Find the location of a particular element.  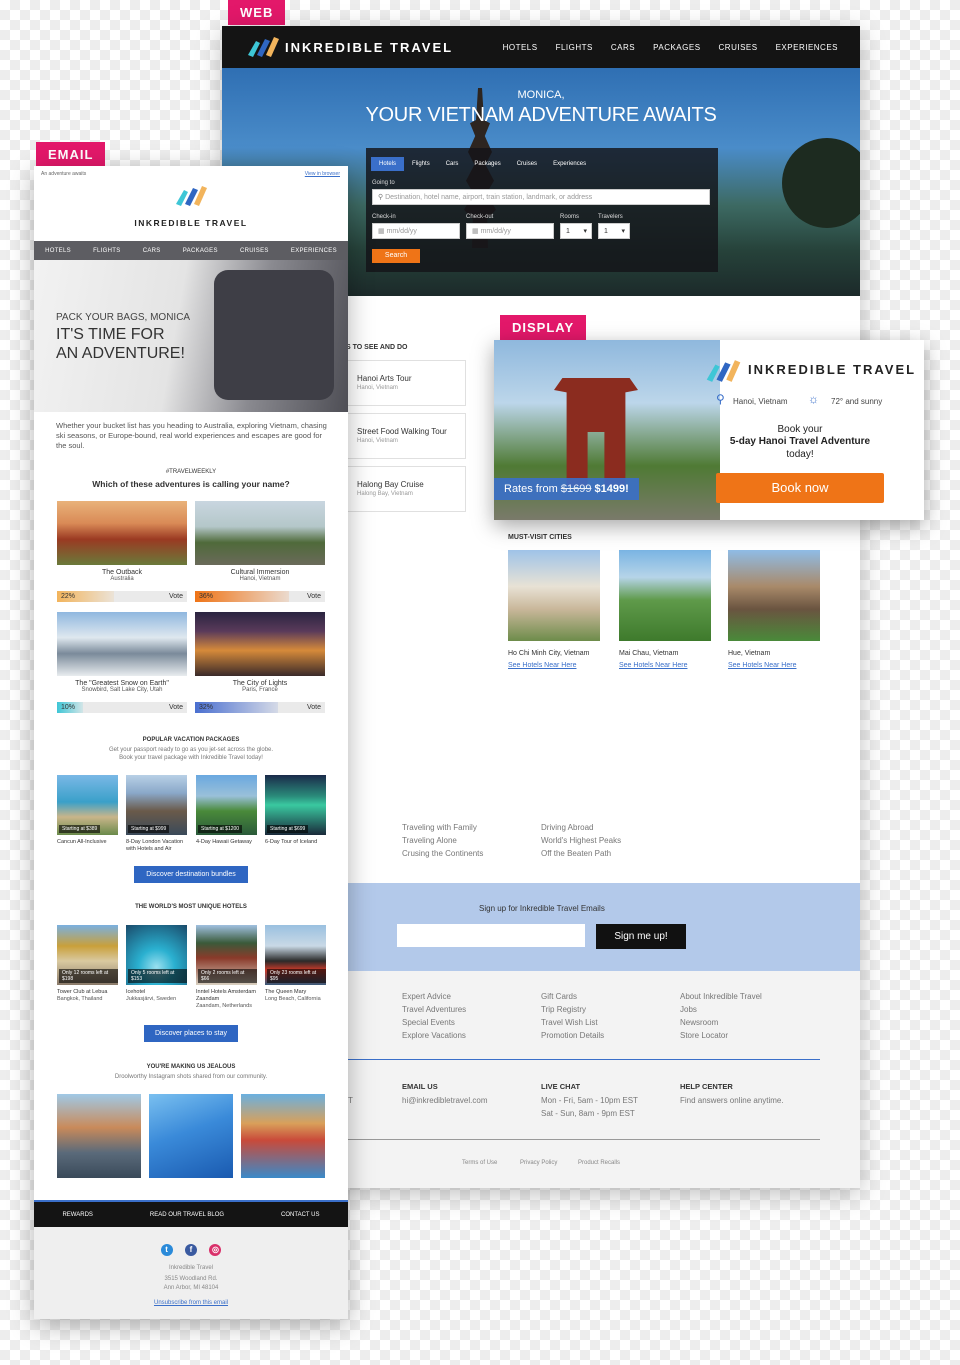

package-card: Starting at $699 6-Day Tour of Iceland is located at coordinates (295, 810).